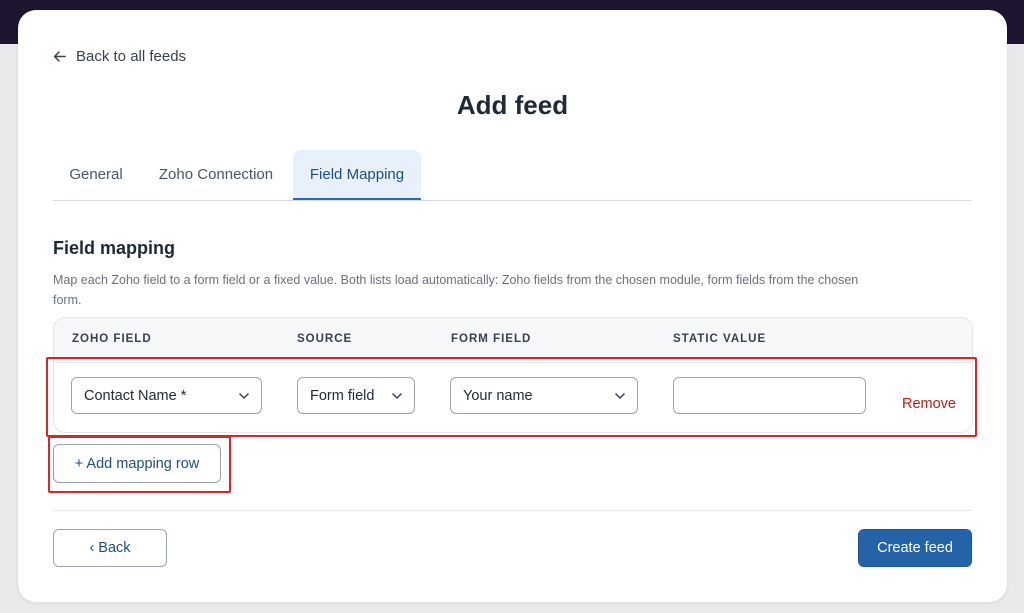  Describe the element at coordinates (769, 395) in the screenshot. I see `static-value-input` at that location.